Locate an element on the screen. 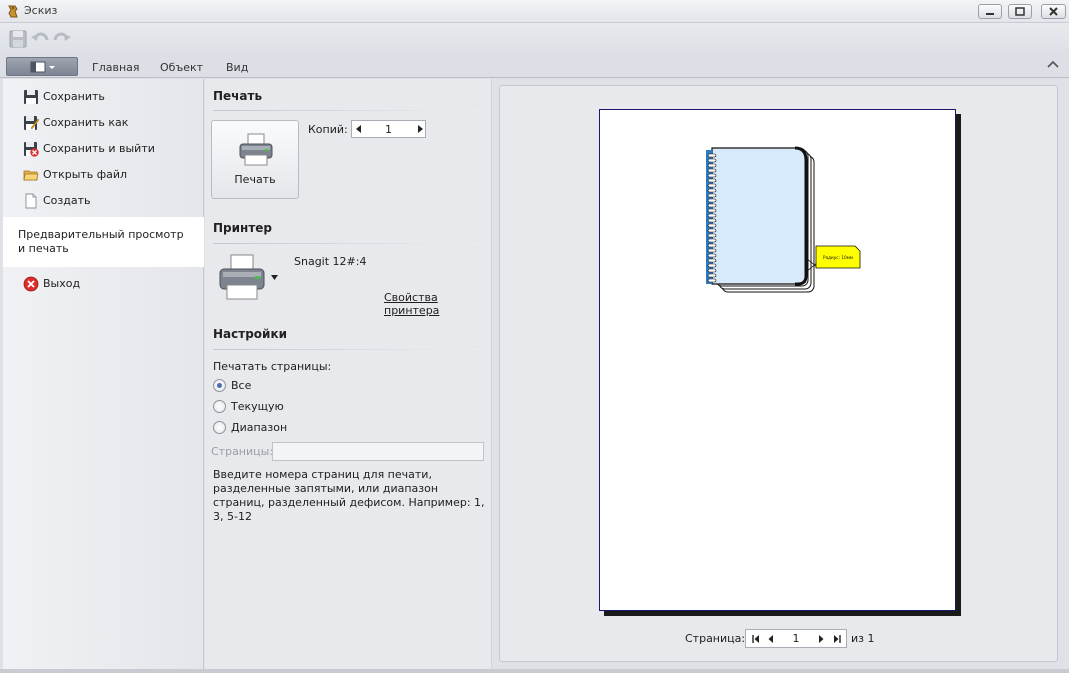  page-number-value: 1 is located at coordinates (796, 638).